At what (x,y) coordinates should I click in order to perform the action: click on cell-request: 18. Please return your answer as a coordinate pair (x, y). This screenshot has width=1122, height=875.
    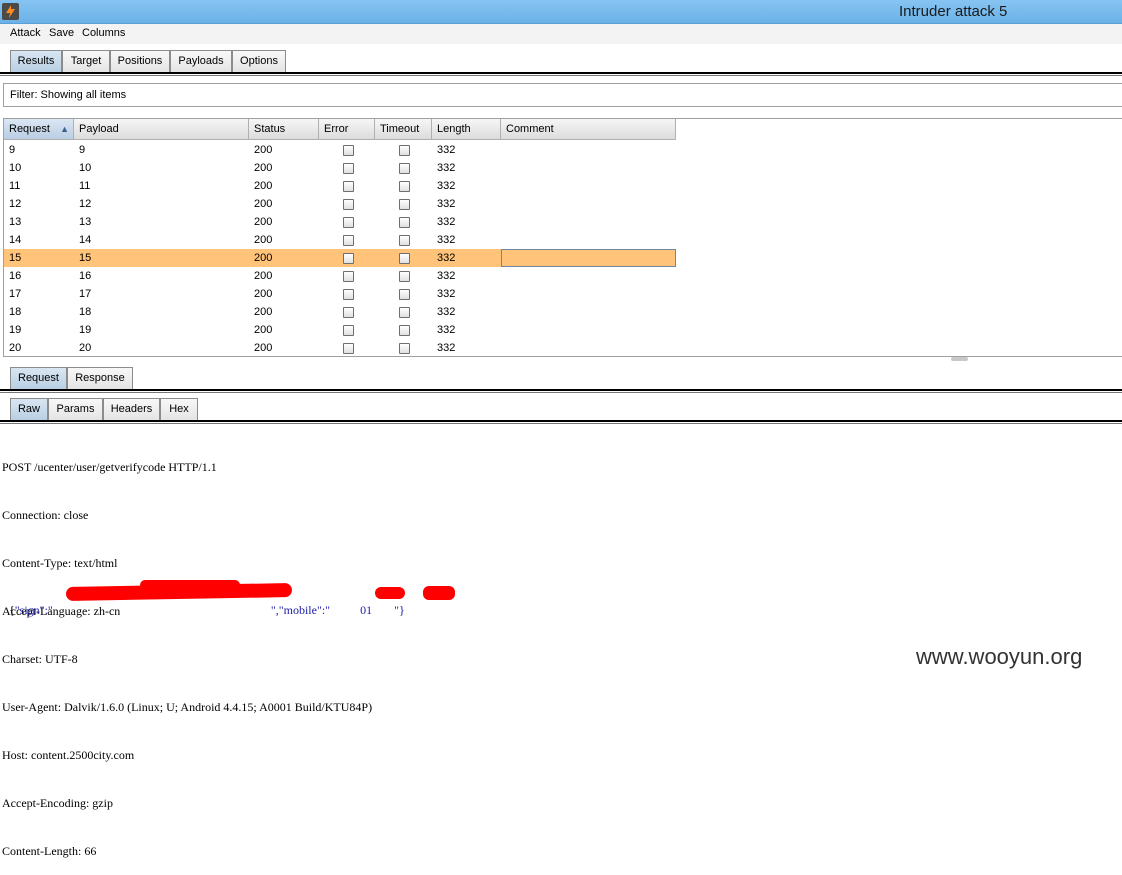
    Looking at the image, I should click on (15, 312).